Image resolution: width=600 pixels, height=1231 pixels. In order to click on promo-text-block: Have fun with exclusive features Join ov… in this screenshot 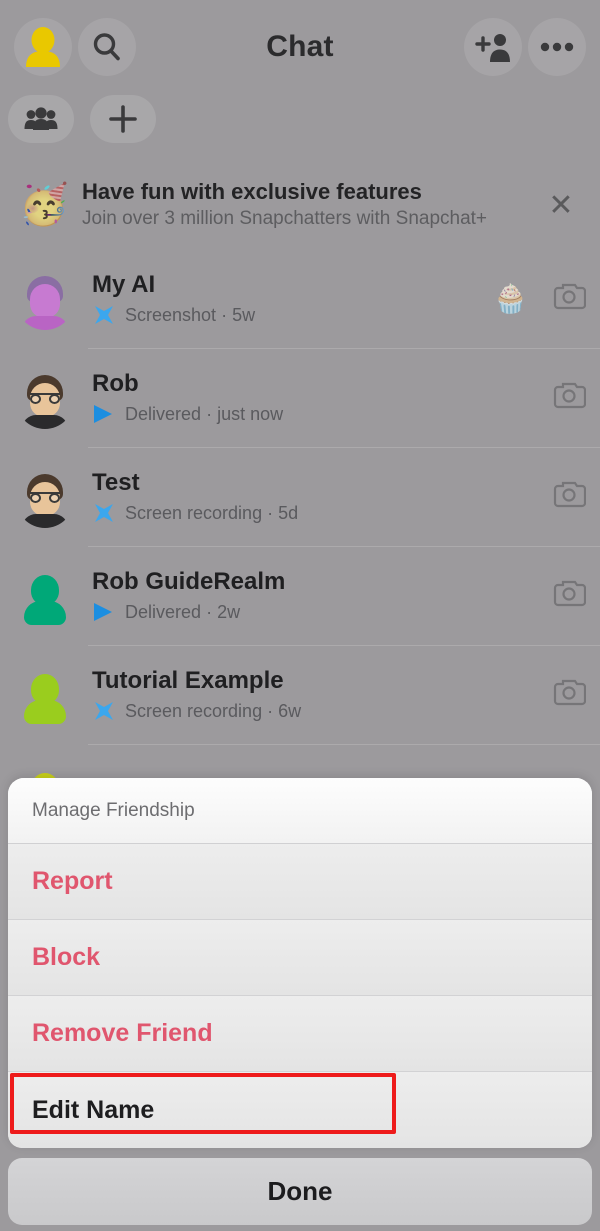, I will do `click(305, 205)`.